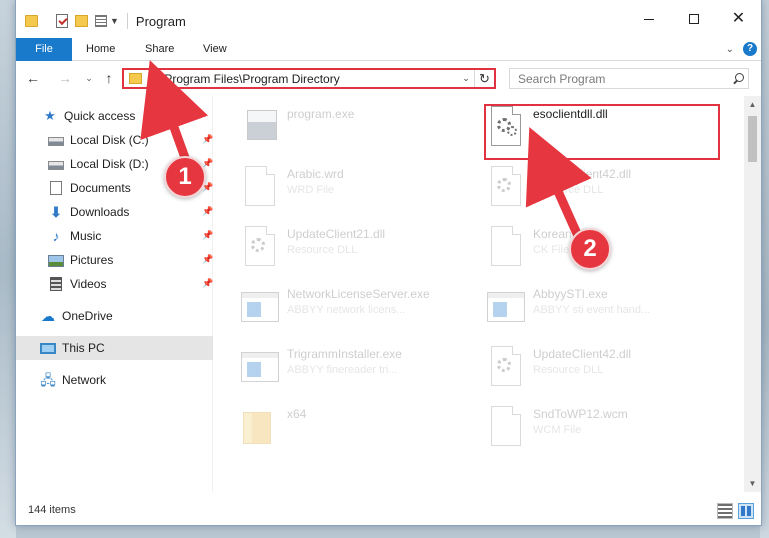 This screenshot has height=538, width=769. I want to click on file-name: Korean, so click(552, 234).